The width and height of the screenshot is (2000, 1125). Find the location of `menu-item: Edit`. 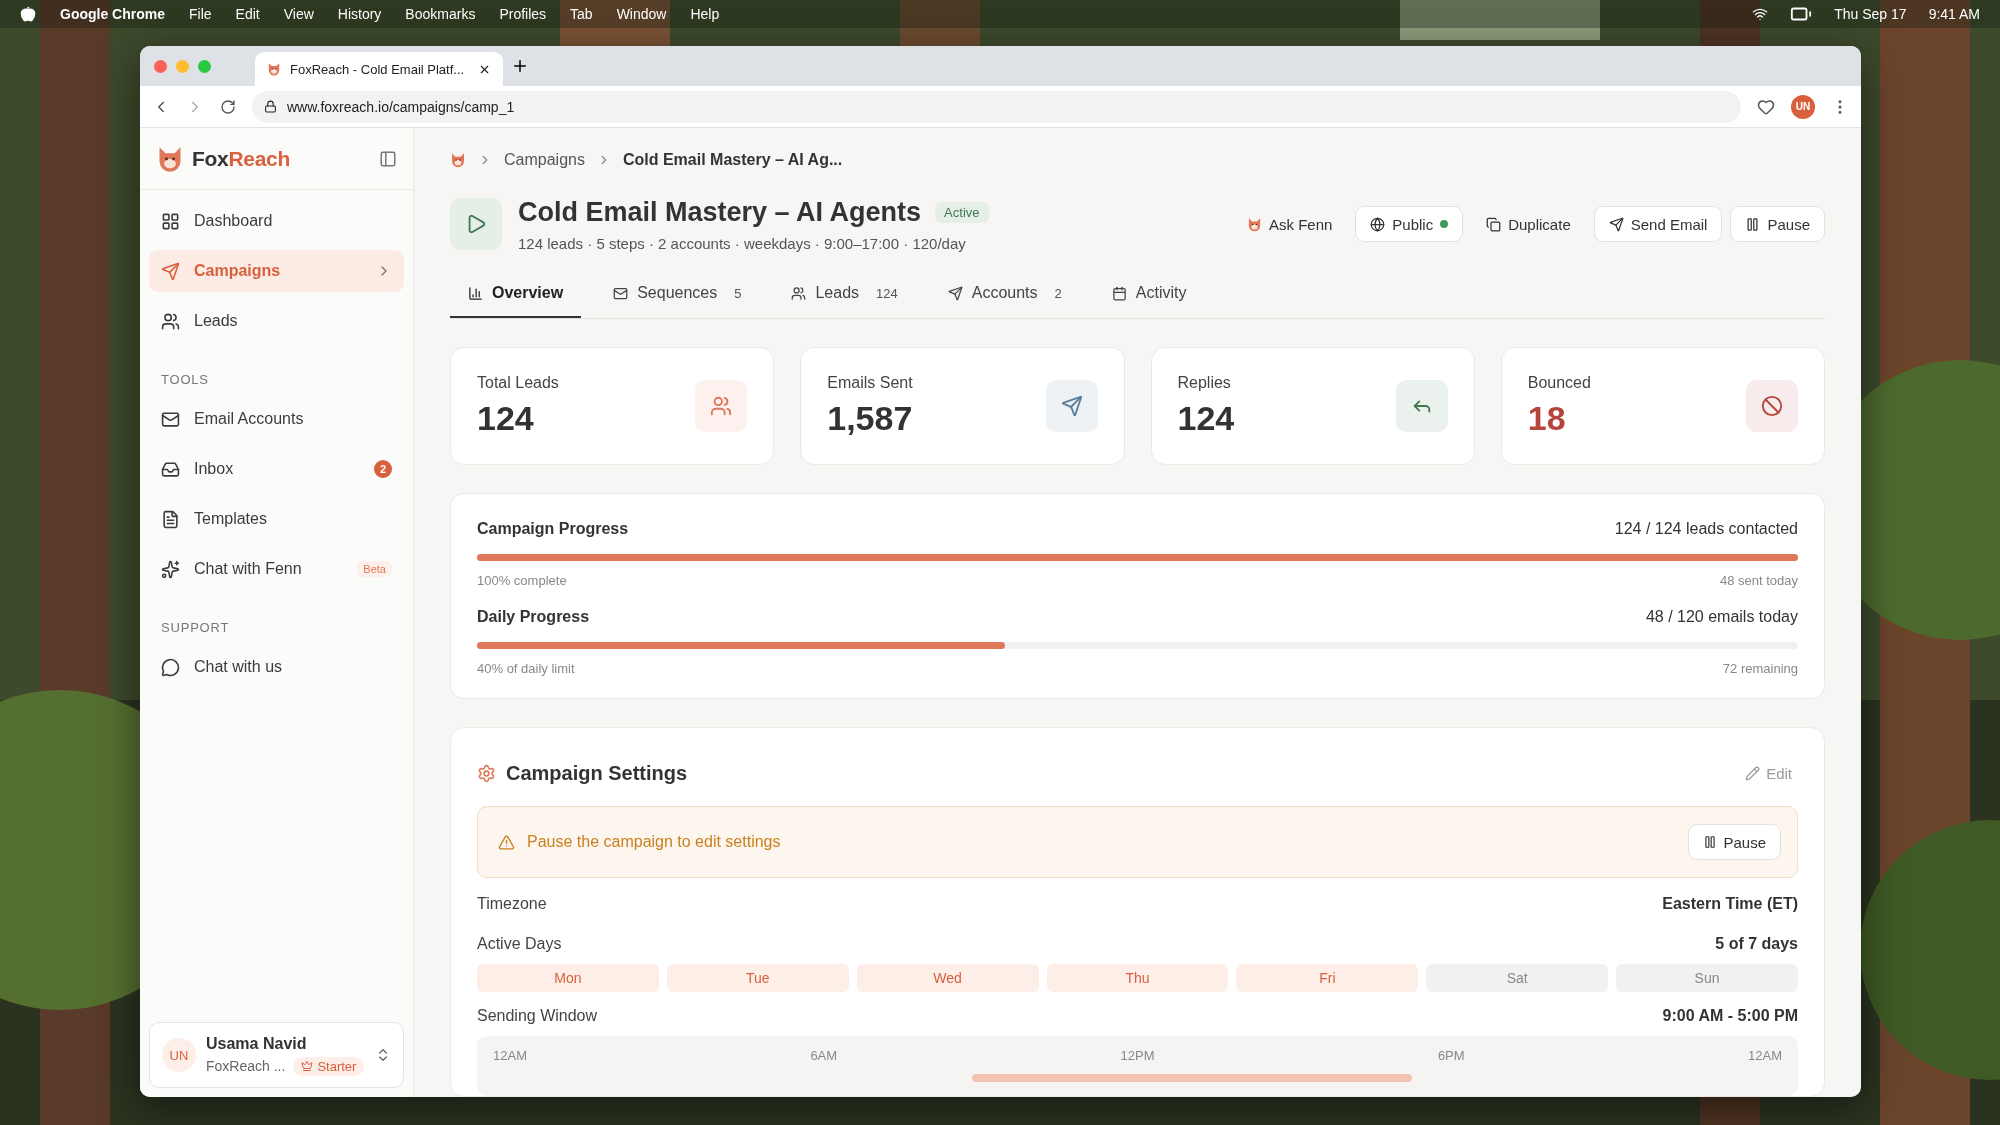

menu-item: Edit is located at coordinates (247, 14).